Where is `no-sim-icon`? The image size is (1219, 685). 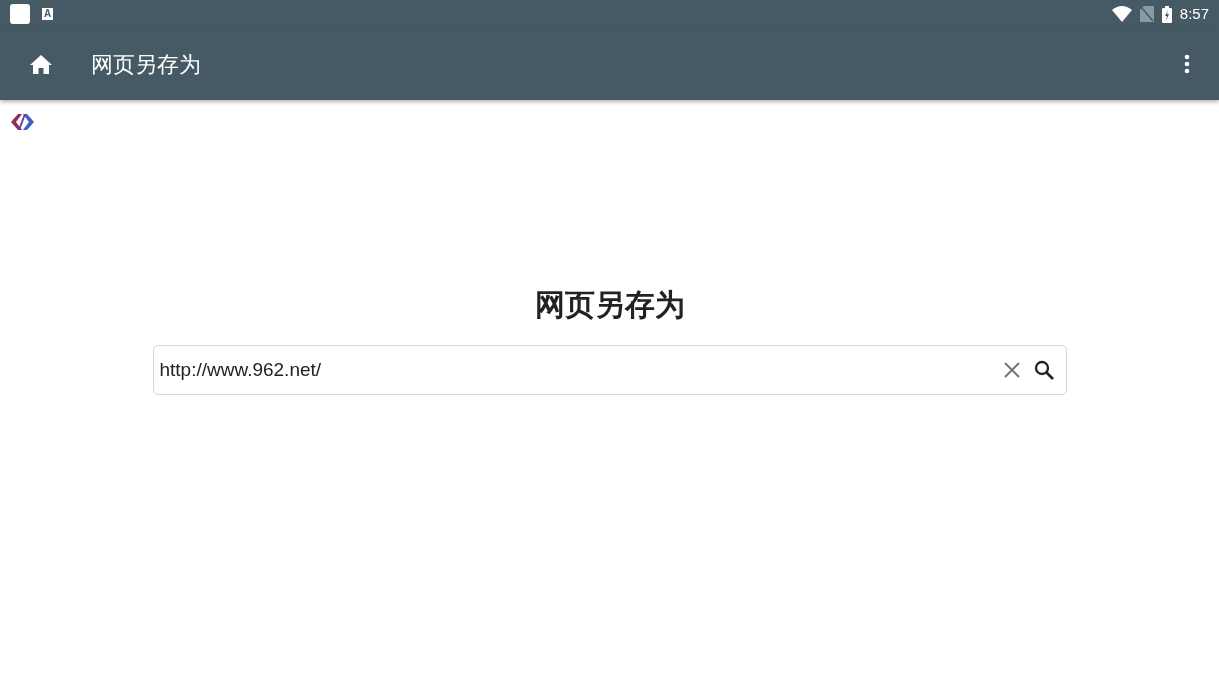
no-sim-icon is located at coordinates (1146, 14).